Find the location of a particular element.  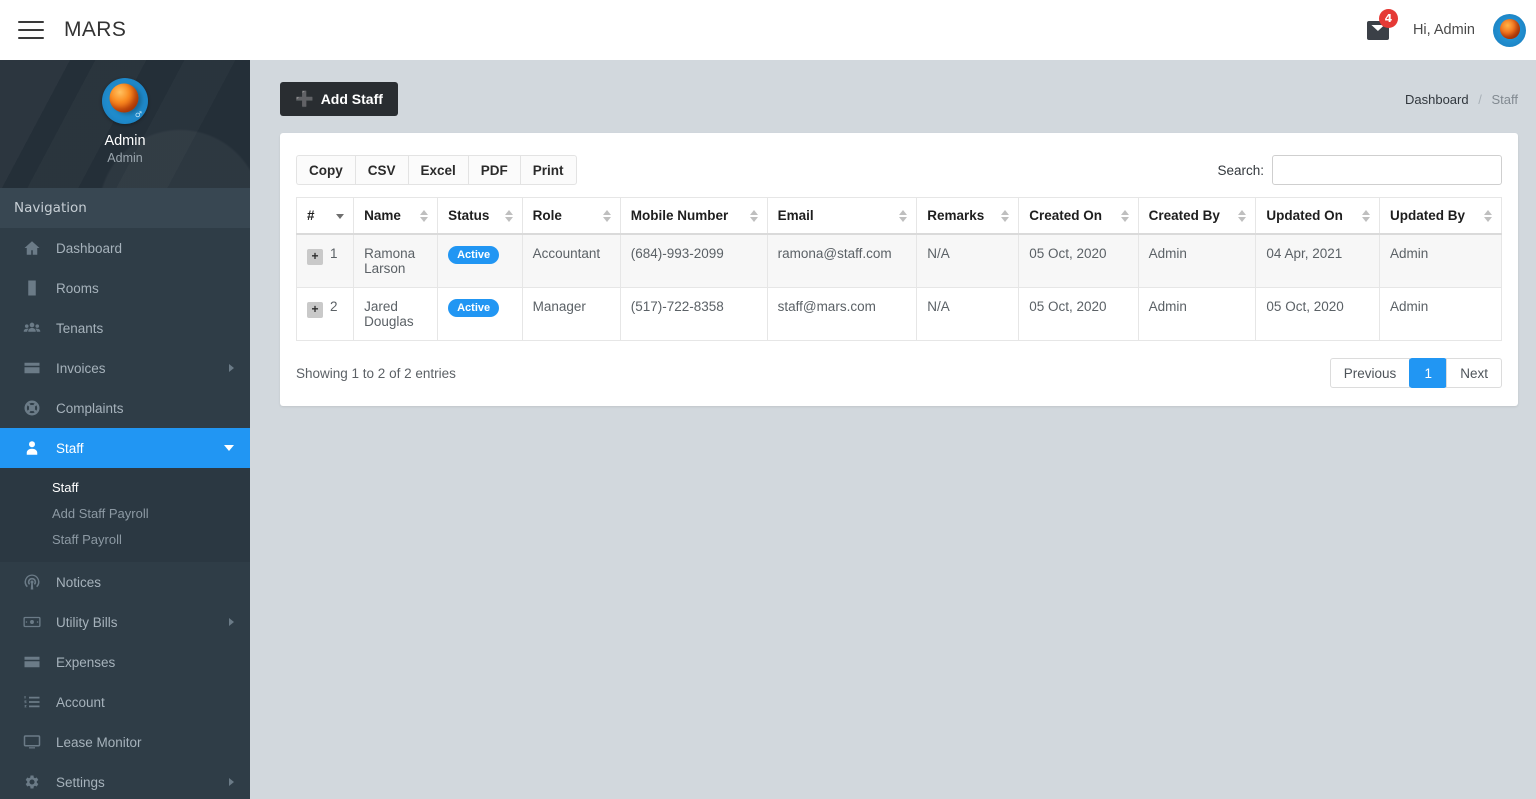

search-input is located at coordinates (1387, 170).